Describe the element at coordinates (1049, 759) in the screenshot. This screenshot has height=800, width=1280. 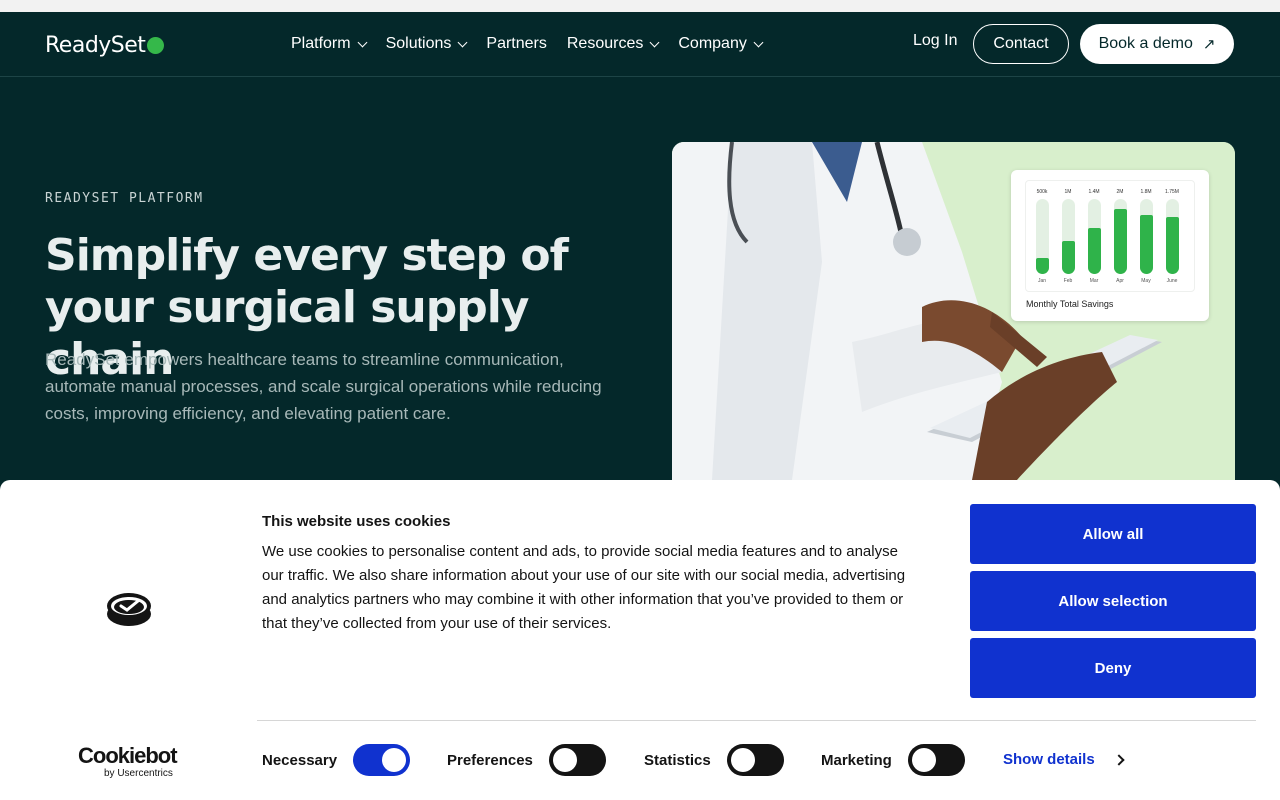
I see `show-details-label: Show details` at that location.